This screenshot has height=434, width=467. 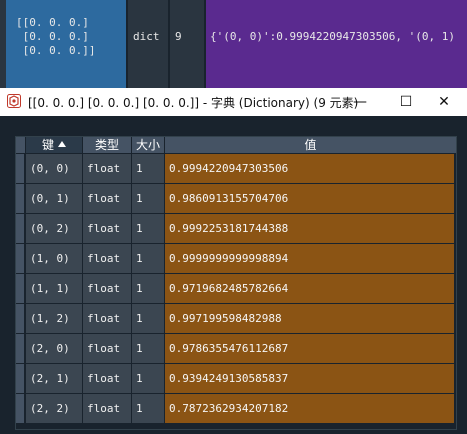 What do you see at coordinates (54, 228) in the screenshot?
I see `key-cell: (0, 2)` at bounding box center [54, 228].